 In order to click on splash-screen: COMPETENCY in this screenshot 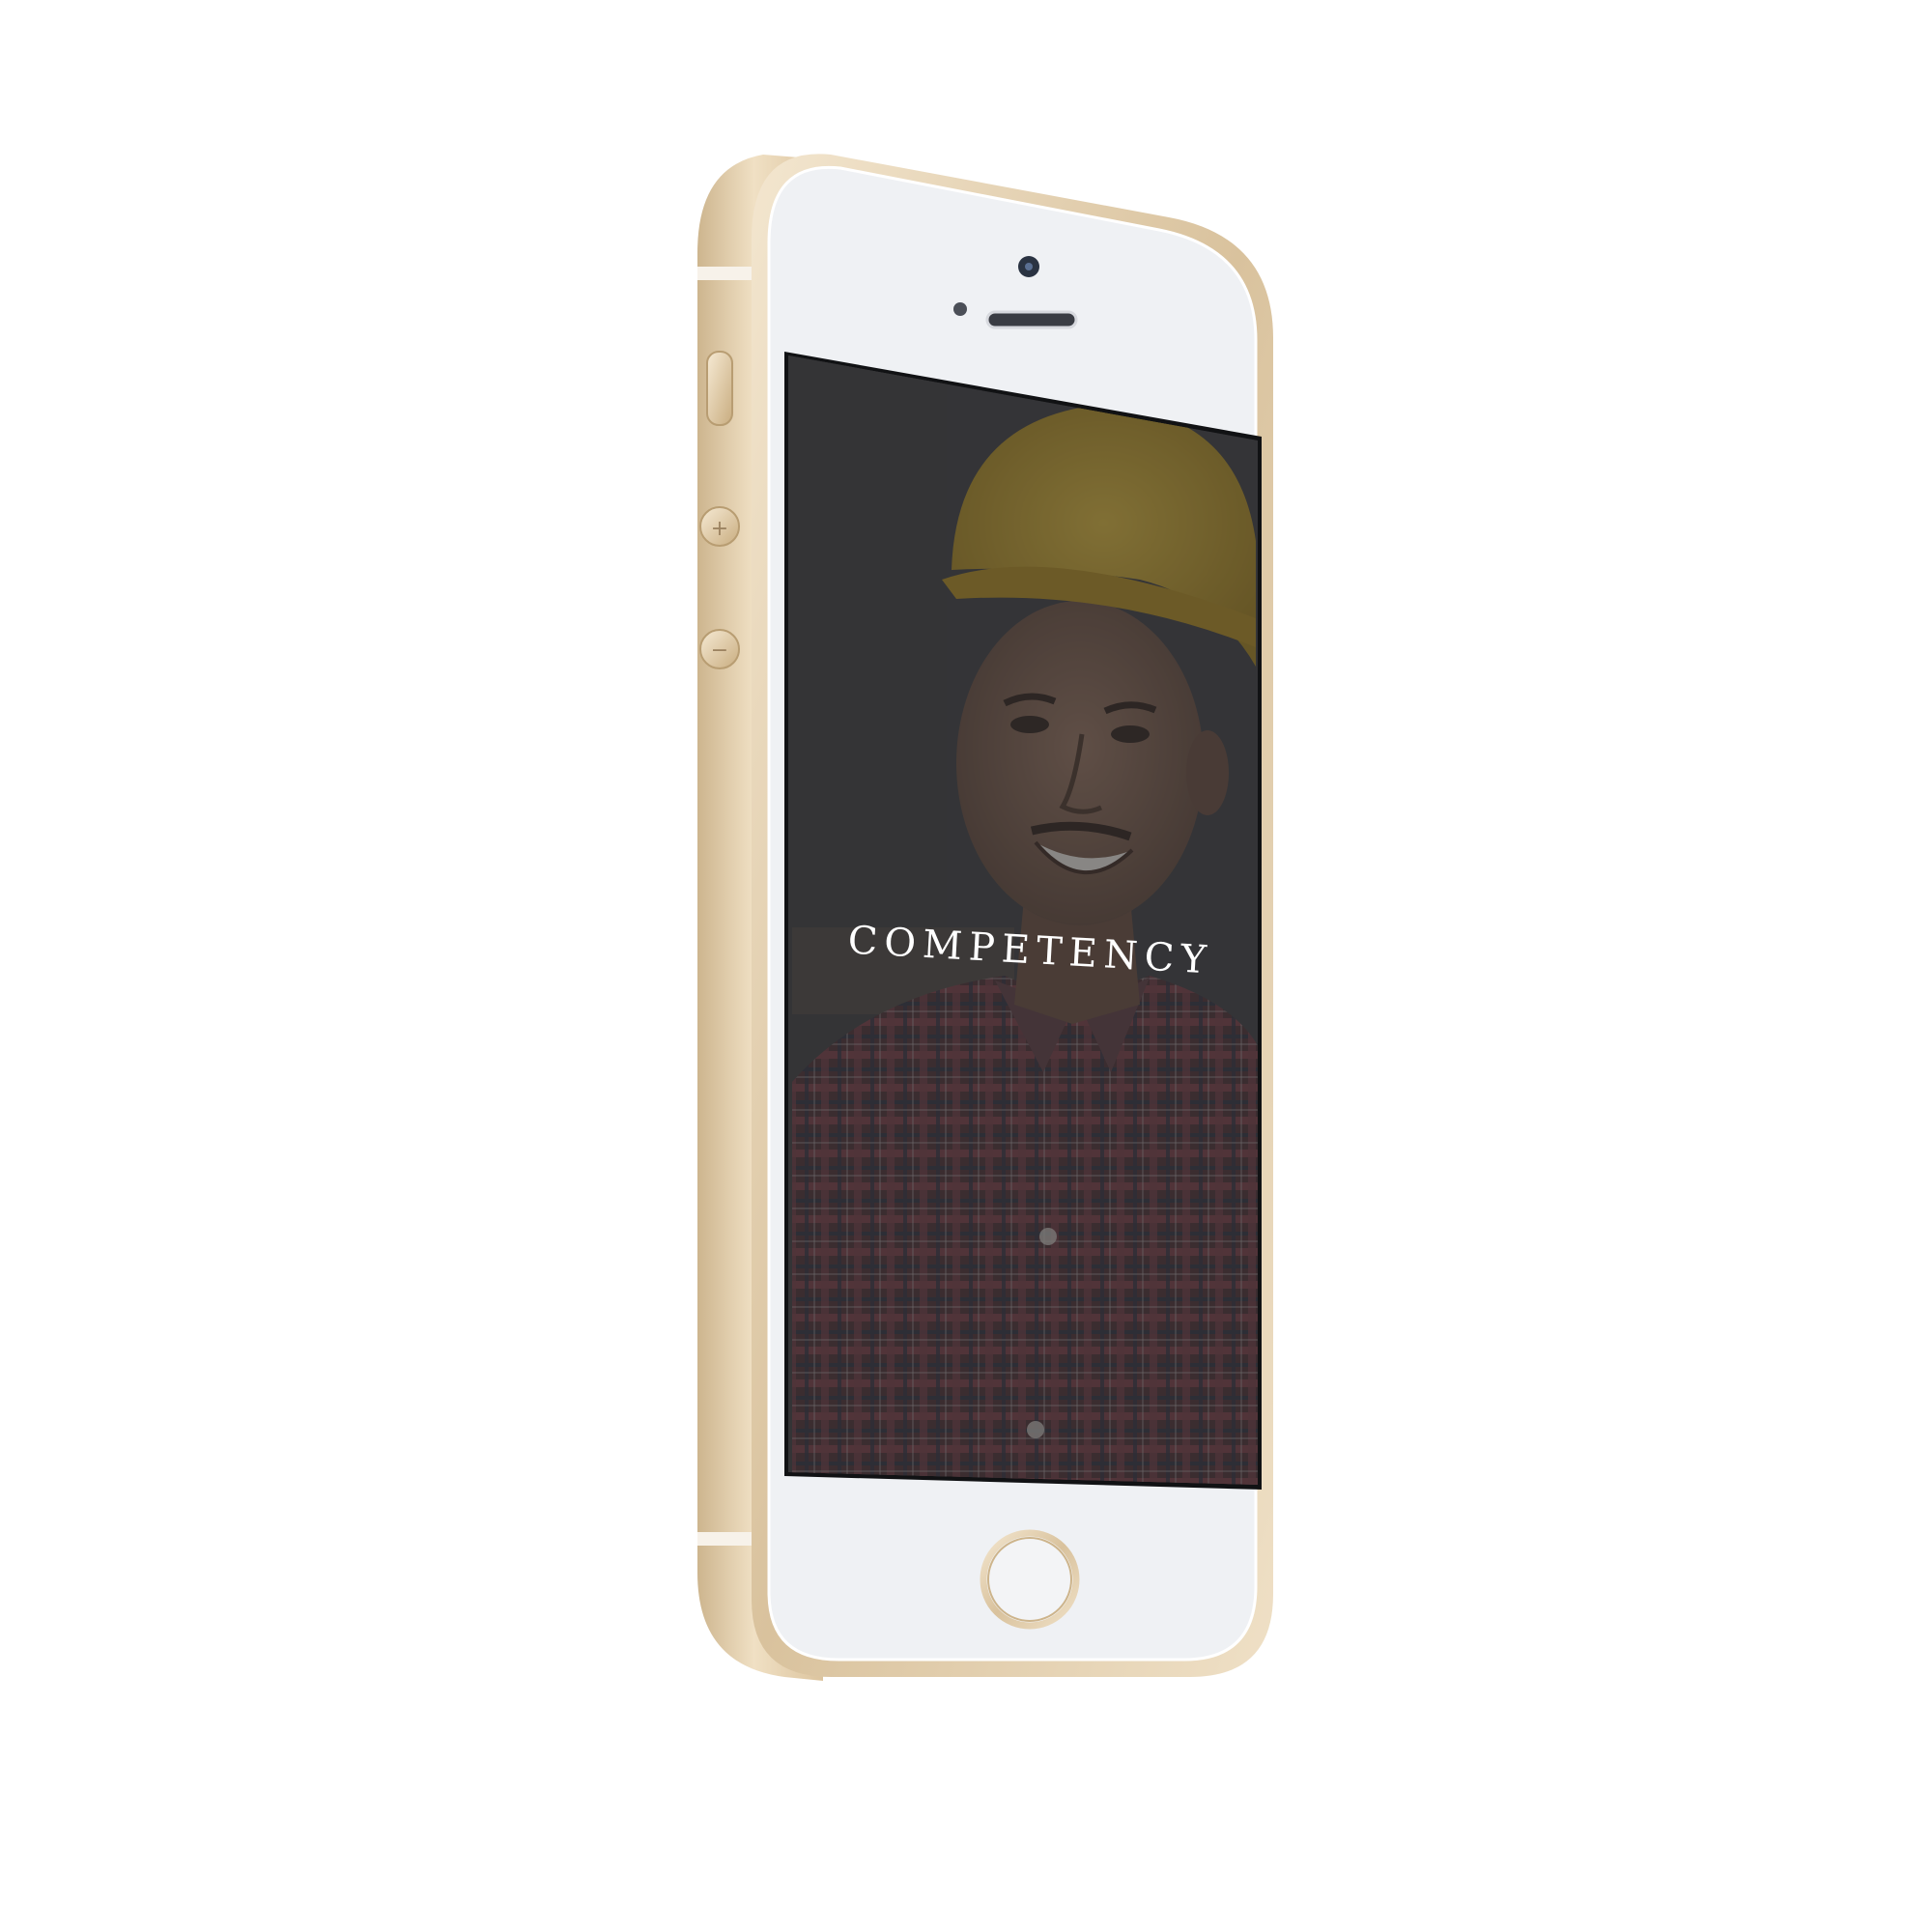, I will do `click(1023, 920)`.